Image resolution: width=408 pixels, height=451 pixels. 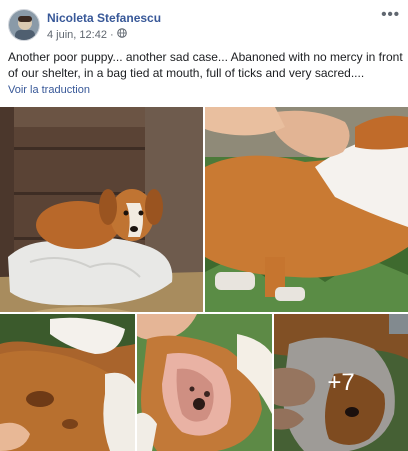 I want to click on globe-icon, so click(x=121, y=34).